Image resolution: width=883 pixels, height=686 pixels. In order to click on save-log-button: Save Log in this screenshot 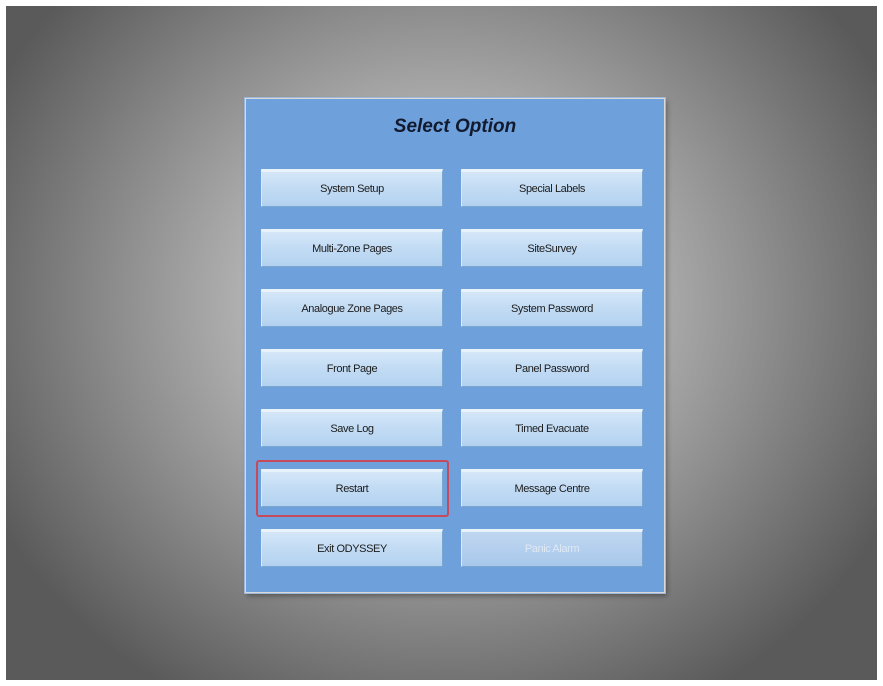, I will do `click(352, 428)`.